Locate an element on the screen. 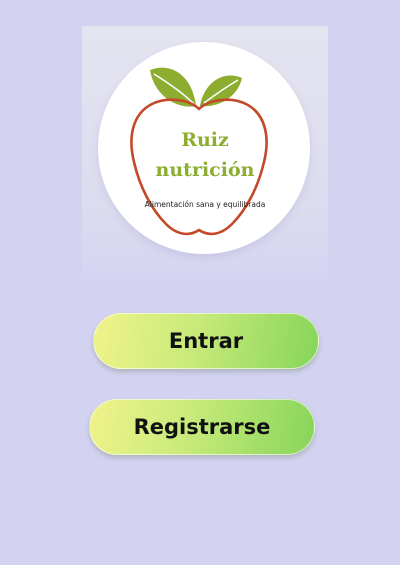 The height and width of the screenshot is (565, 400). enter-button: Entrar is located at coordinates (206, 341).